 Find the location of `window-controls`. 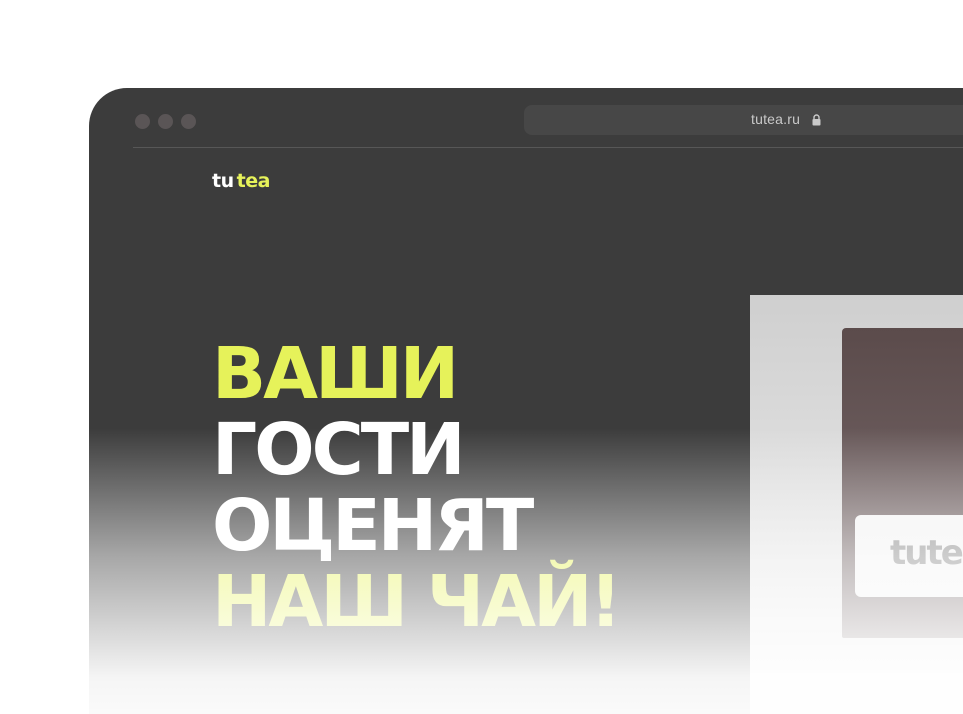

window-controls is located at coordinates (165, 121).